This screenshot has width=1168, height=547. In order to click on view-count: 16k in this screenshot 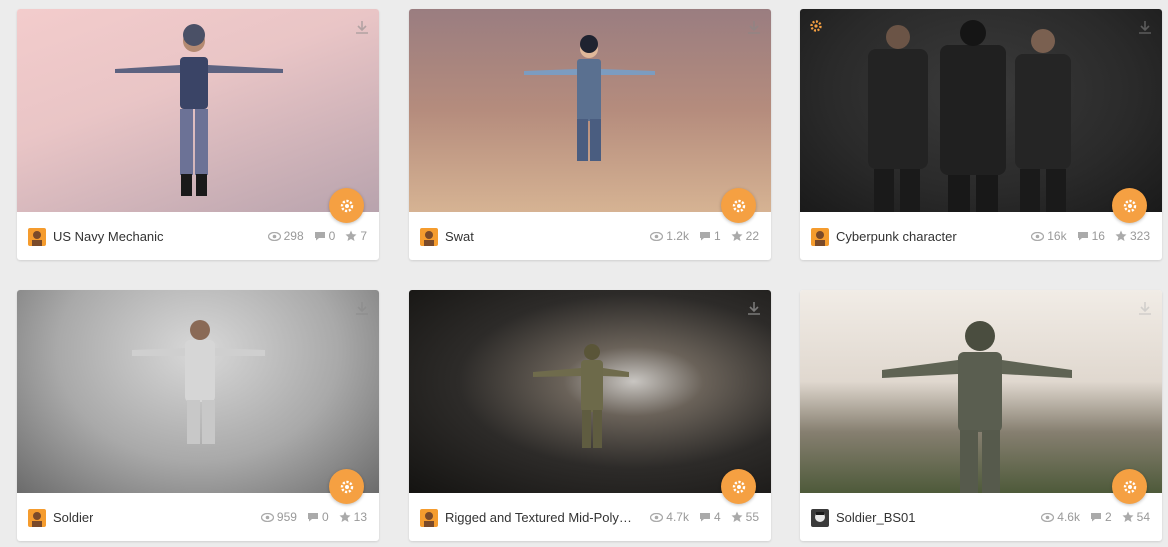, I will do `click(1057, 236)`.